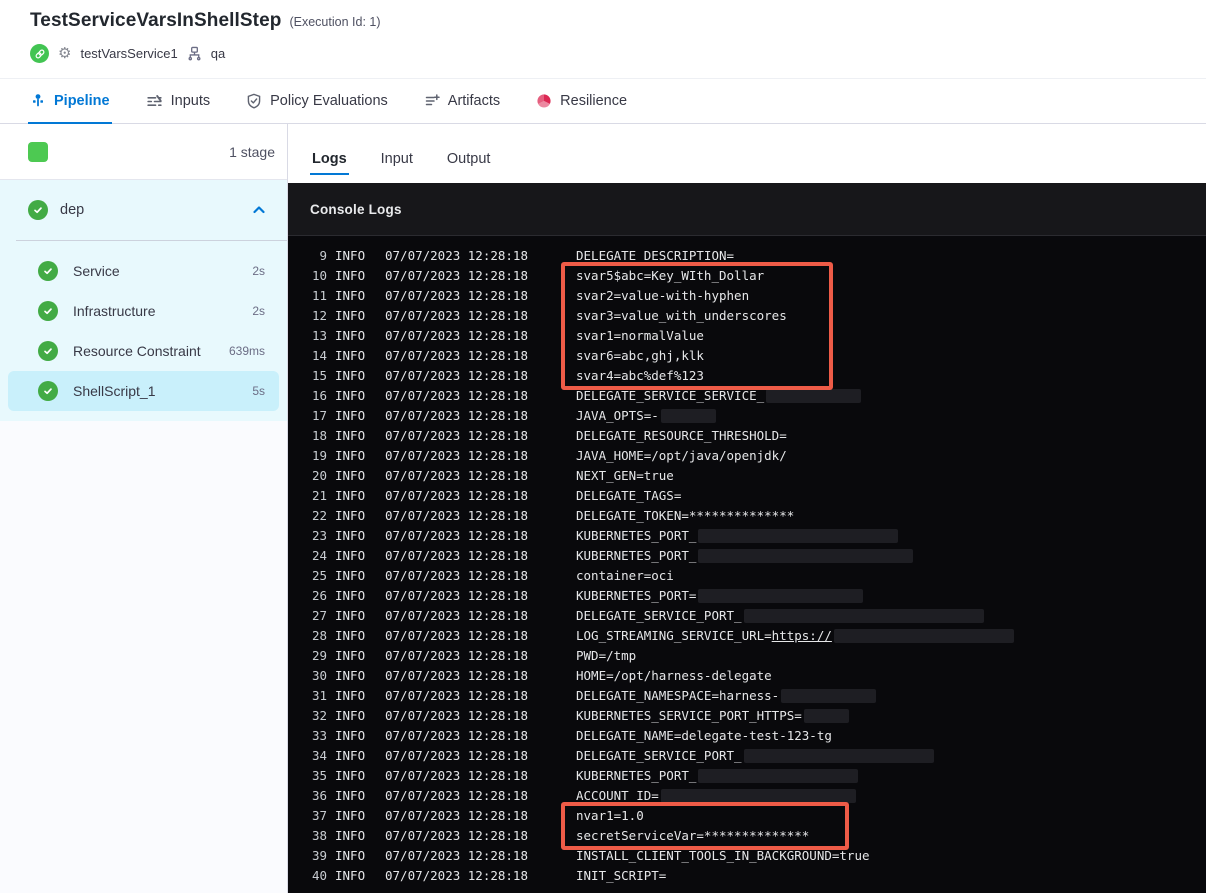 Image resolution: width=1206 pixels, height=893 pixels. What do you see at coordinates (625, 575) in the screenshot?
I see `log-text: container=oci` at bounding box center [625, 575].